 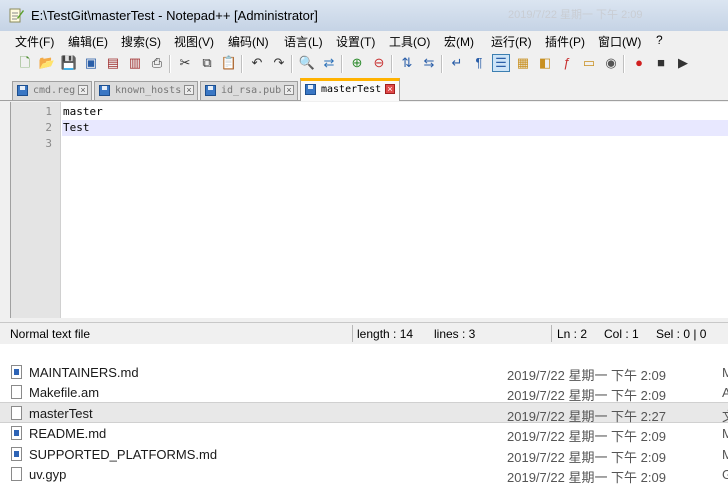 I want to click on play-macro-icon: ▶, so click(x=683, y=63).